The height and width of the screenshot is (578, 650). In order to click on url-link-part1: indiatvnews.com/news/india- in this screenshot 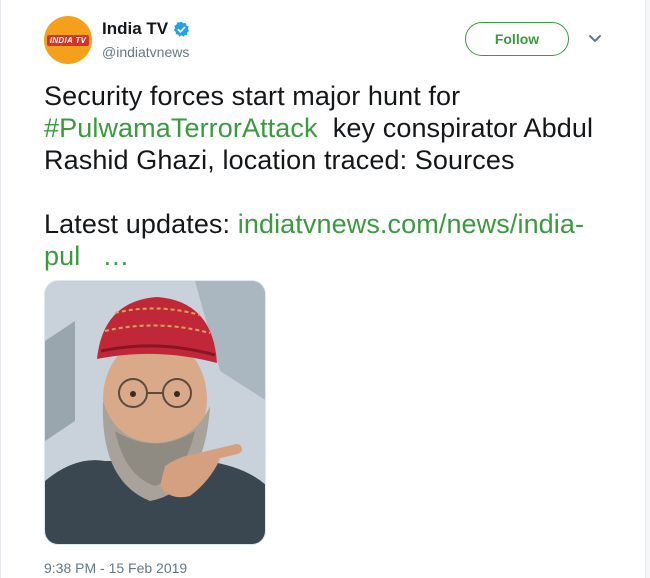, I will do `click(411, 224)`.